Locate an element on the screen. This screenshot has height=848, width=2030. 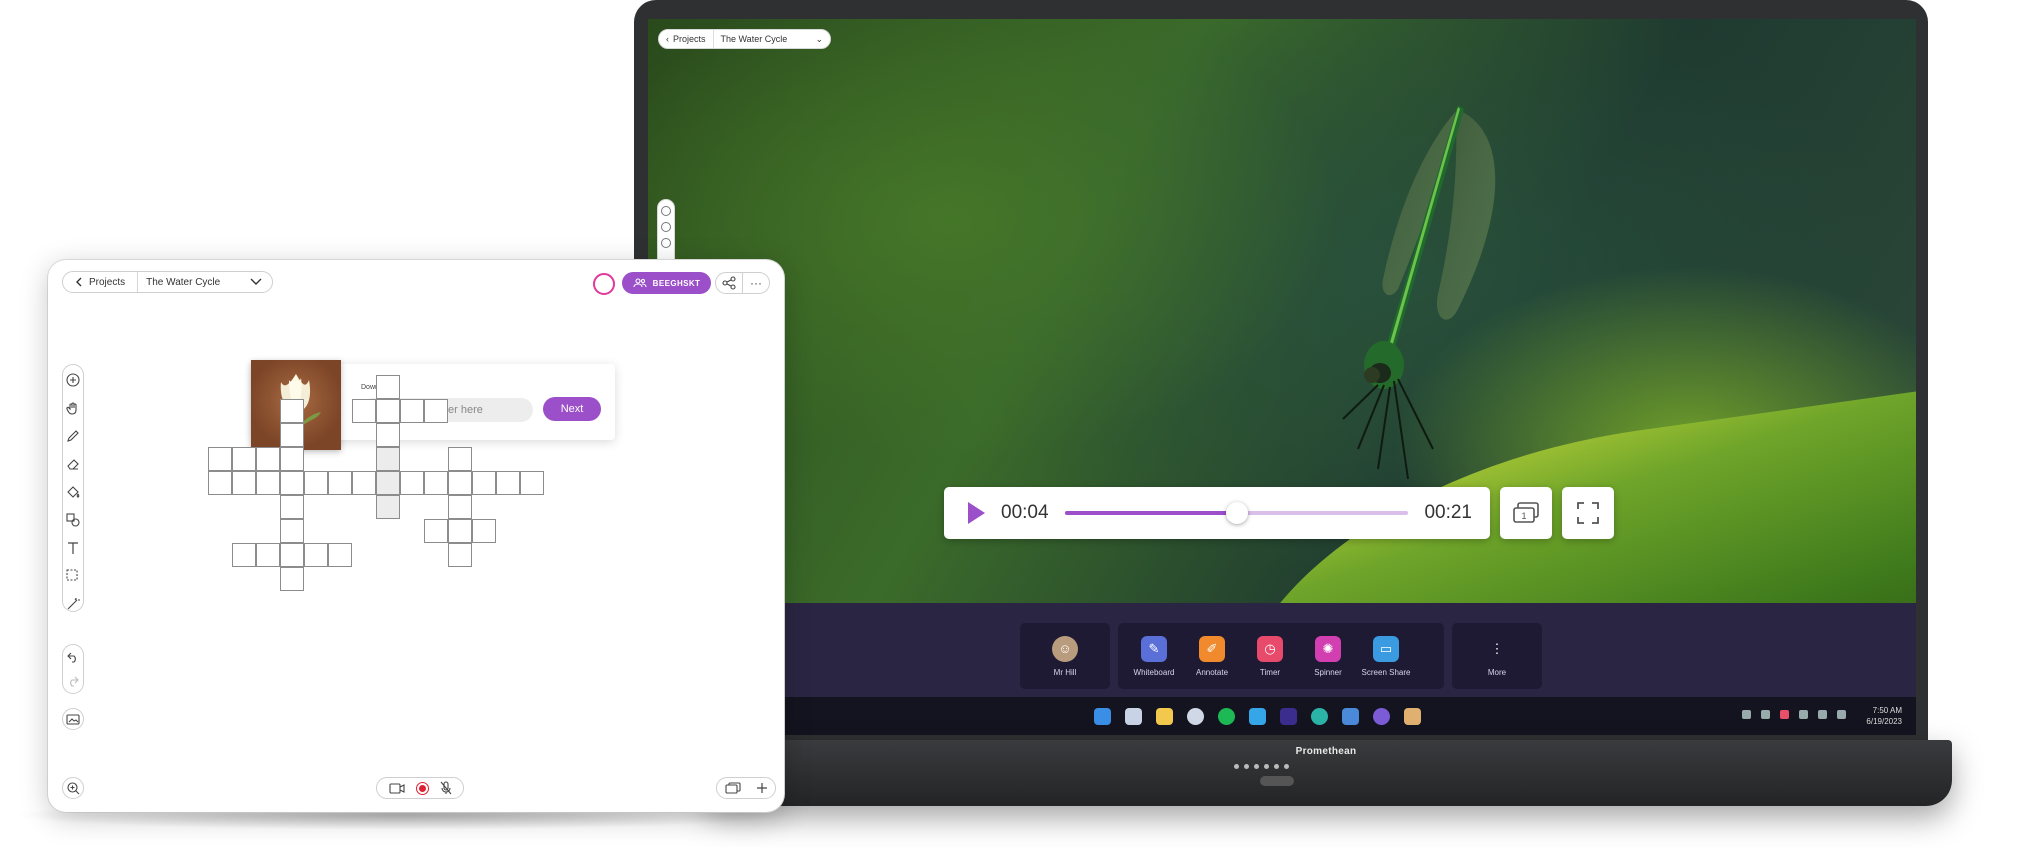
fullscreen-button is located at coordinates (1588, 513).